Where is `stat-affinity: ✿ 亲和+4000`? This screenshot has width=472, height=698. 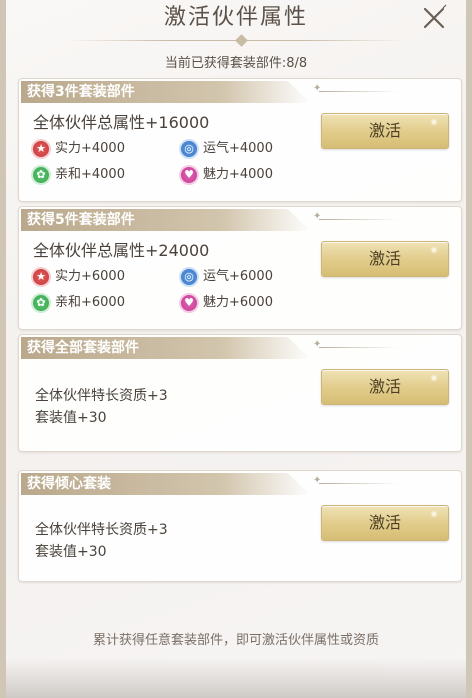 stat-affinity: ✿ 亲和+4000 is located at coordinates (78, 175).